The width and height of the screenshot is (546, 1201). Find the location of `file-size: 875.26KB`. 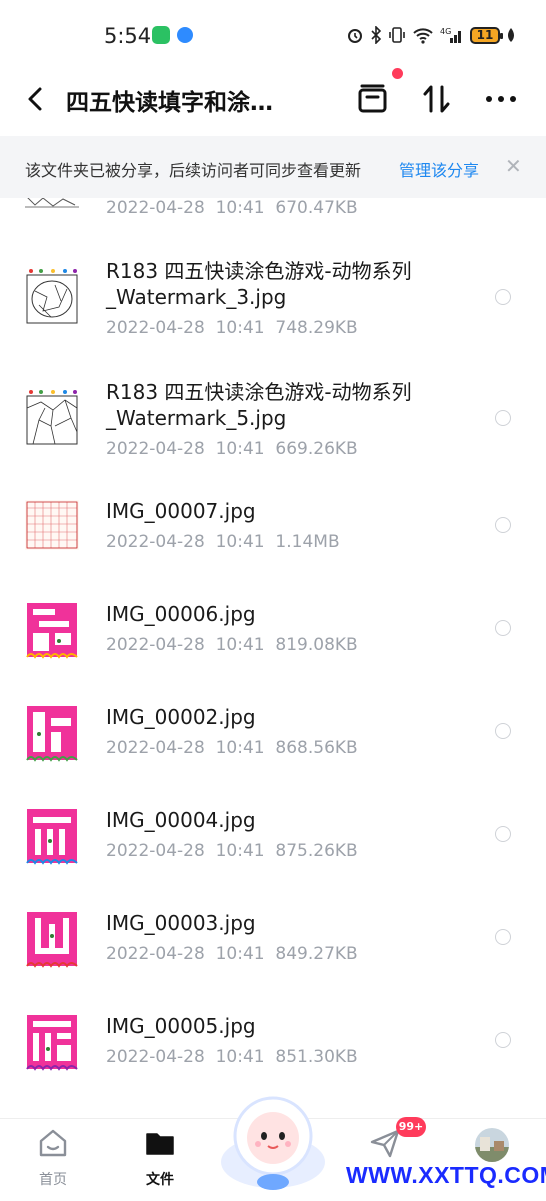

file-size: 875.26KB is located at coordinates (316, 851).